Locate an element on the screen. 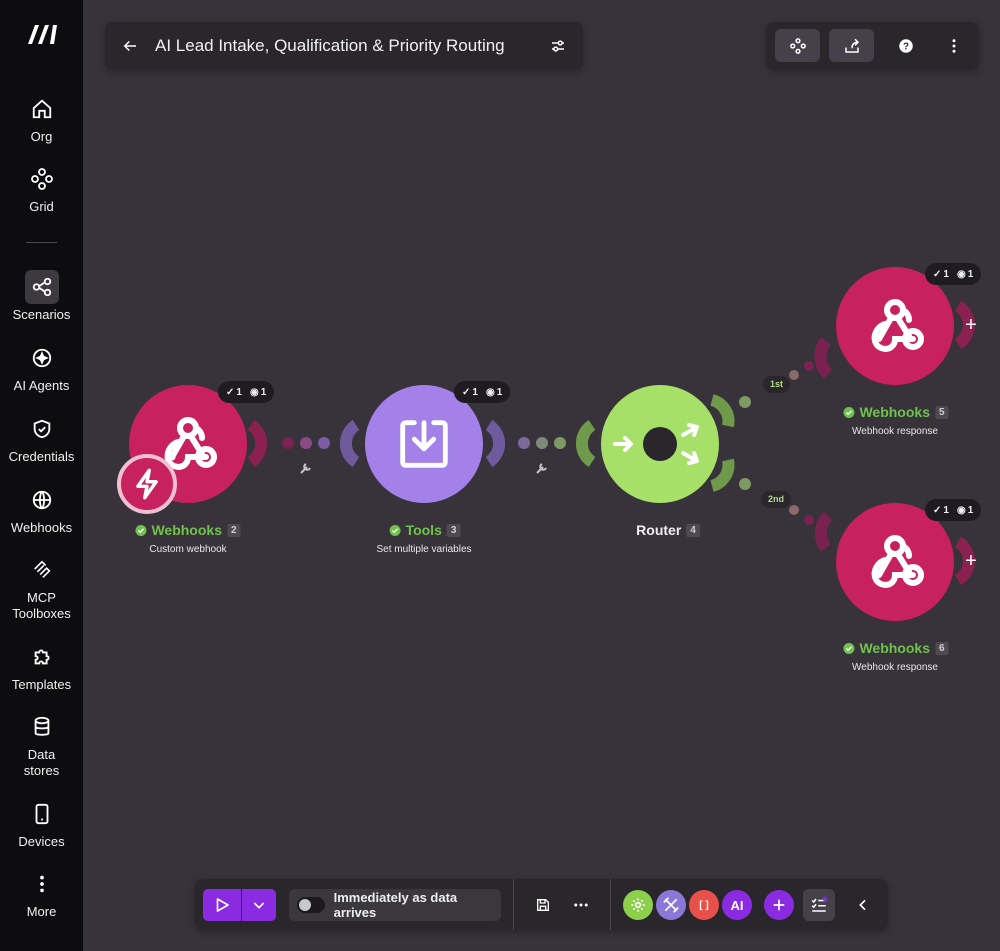  tools-tool is located at coordinates (671, 905).